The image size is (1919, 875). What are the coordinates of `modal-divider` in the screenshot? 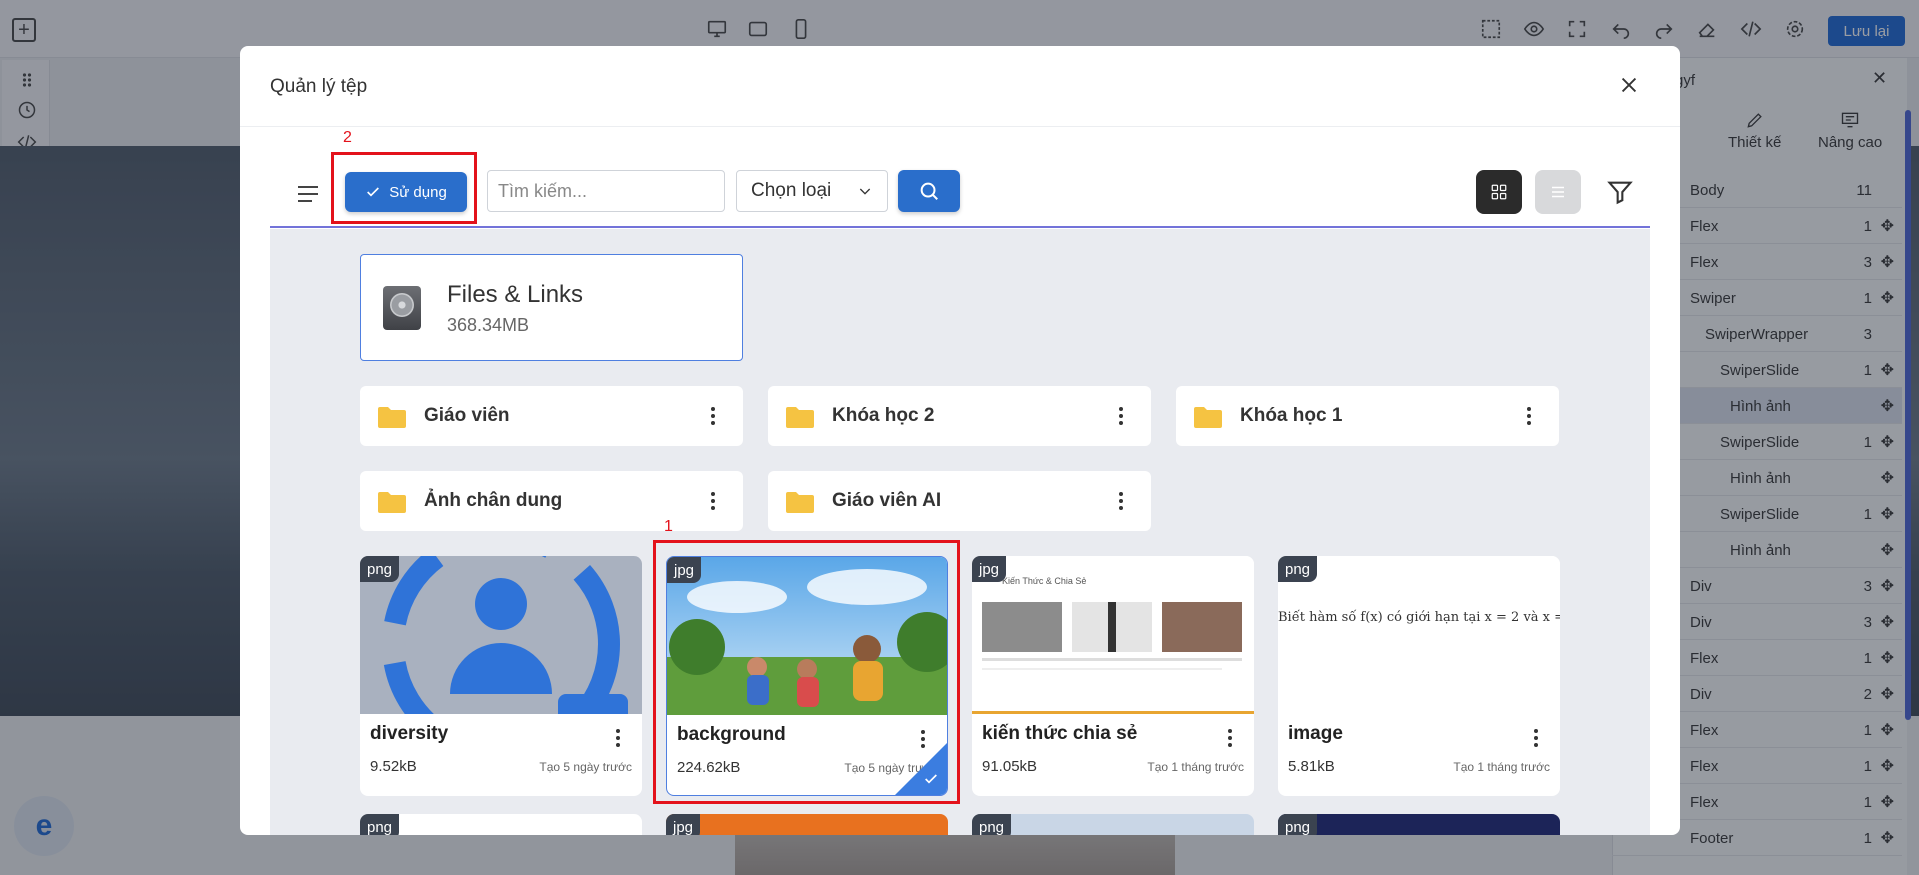 It's located at (960, 126).